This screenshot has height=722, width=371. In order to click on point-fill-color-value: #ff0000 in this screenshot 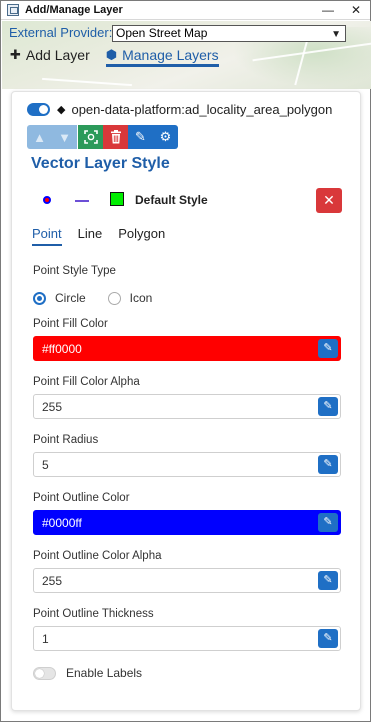, I will do `click(62, 349)`.